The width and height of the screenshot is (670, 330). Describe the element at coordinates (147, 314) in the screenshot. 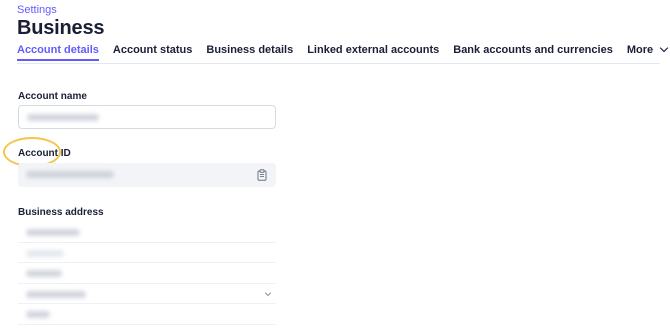

I see `postal-code-input` at that location.